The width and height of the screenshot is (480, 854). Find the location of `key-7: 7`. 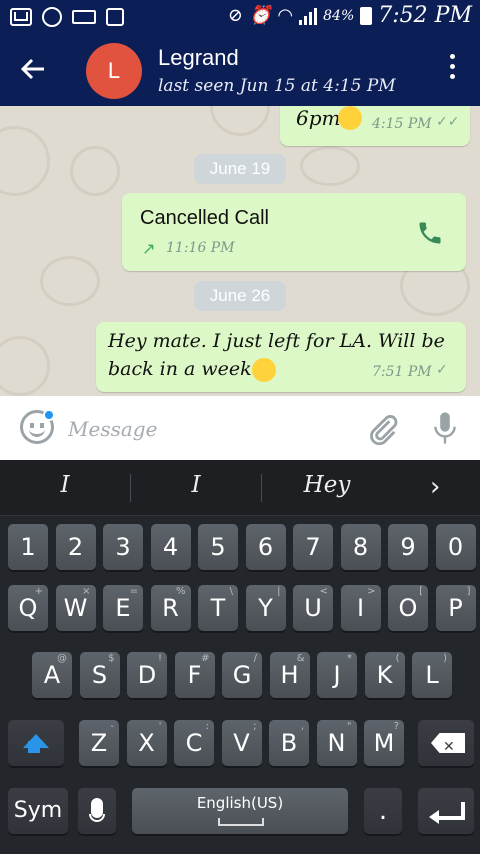

key-7: 7 is located at coordinates (313, 547).